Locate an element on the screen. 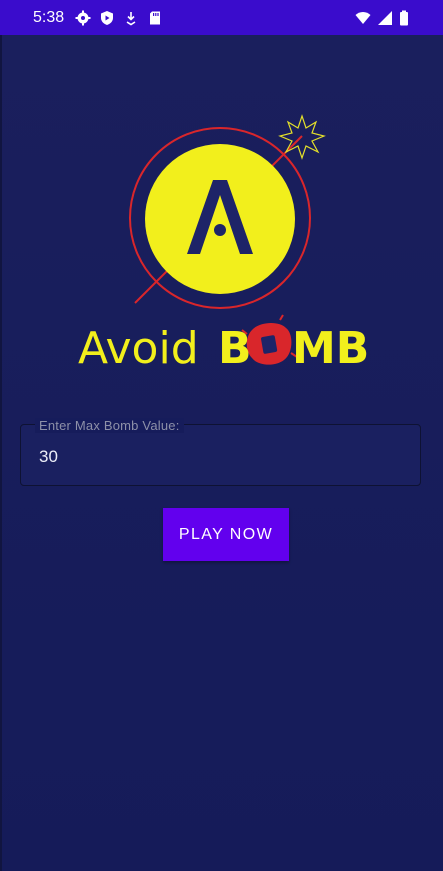  logo-text-b: B is located at coordinates (235, 348).